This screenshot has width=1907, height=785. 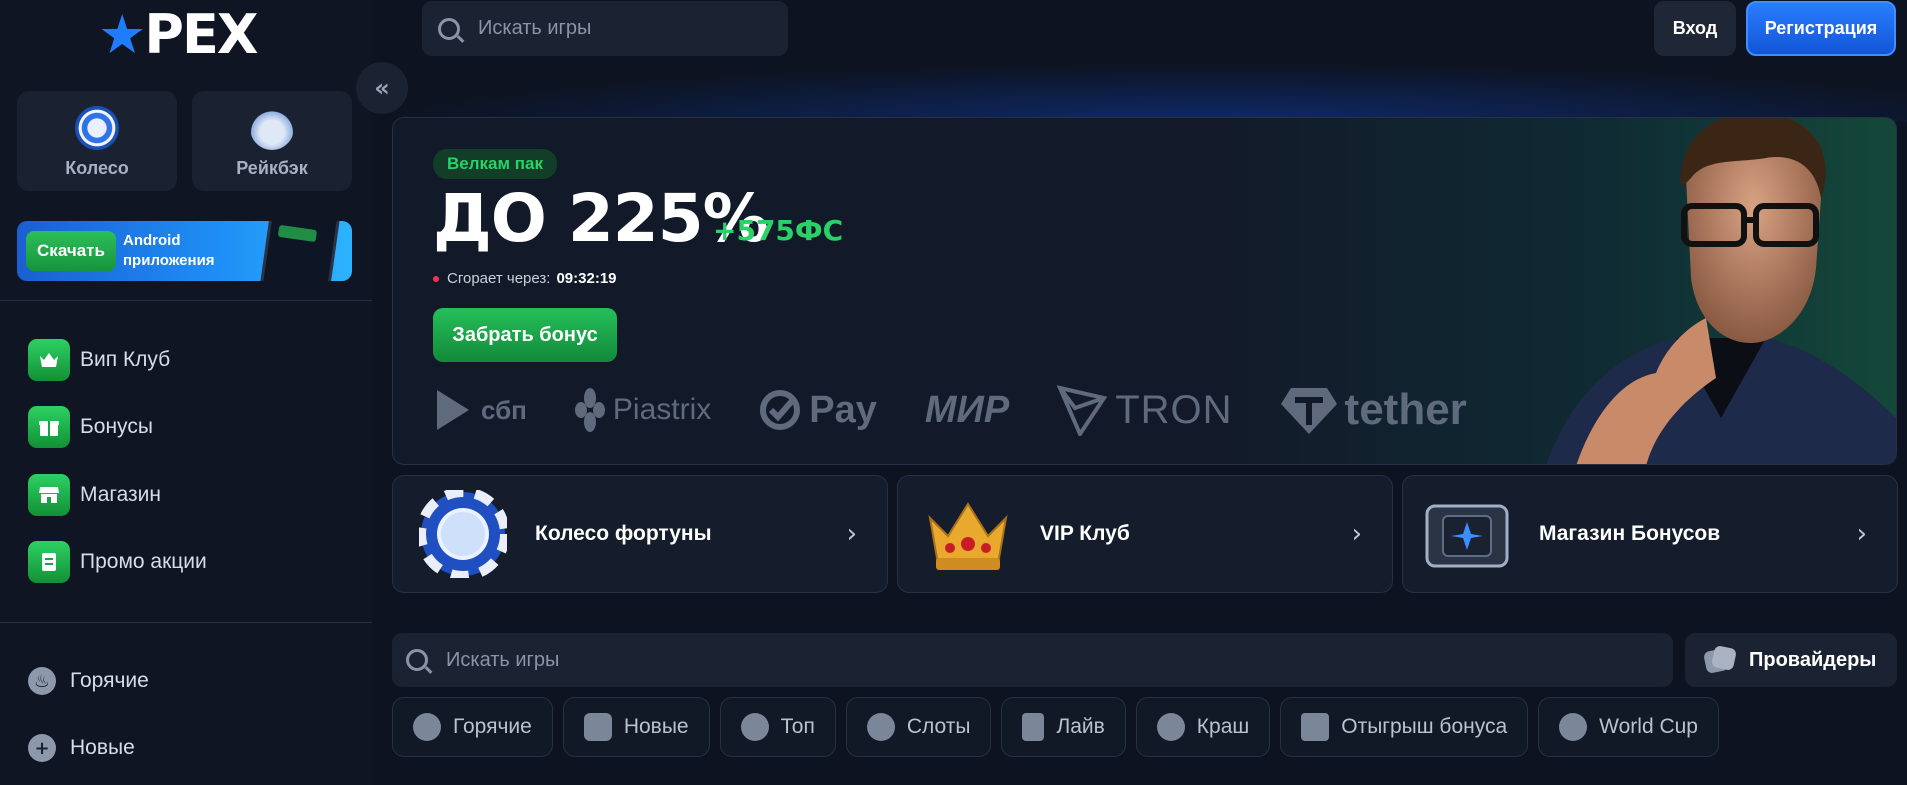 What do you see at coordinates (1720, 660) in the screenshot?
I see `providers-icon` at bounding box center [1720, 660].